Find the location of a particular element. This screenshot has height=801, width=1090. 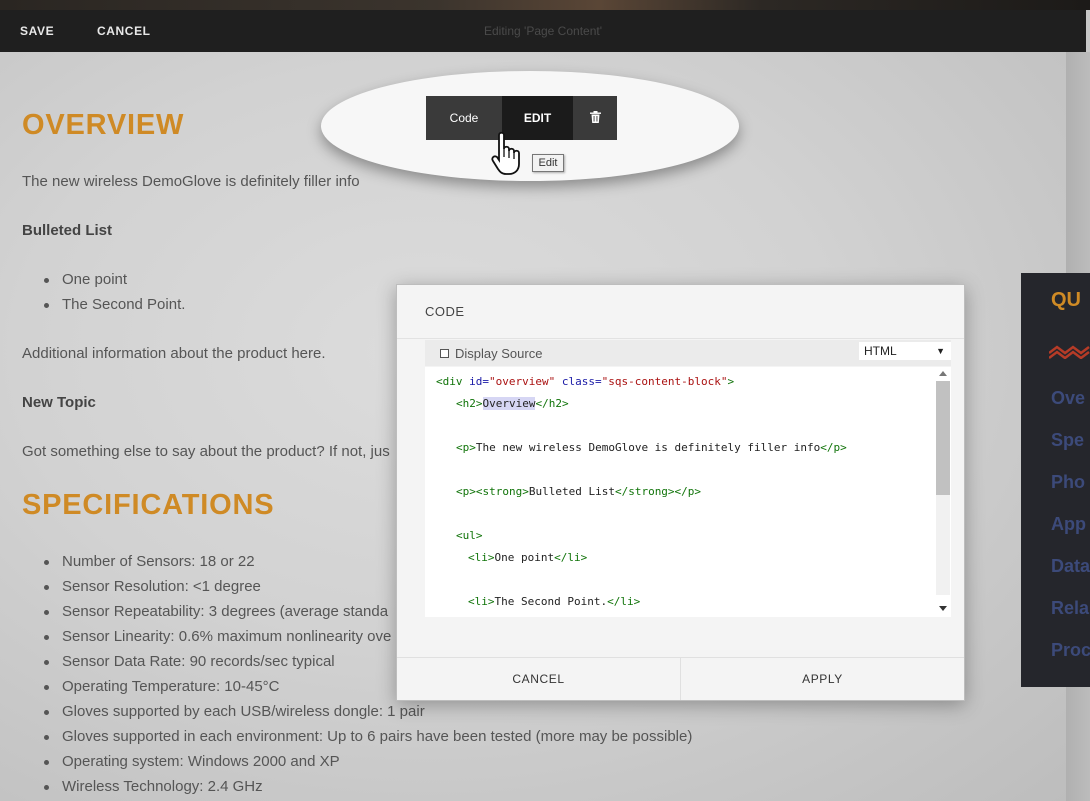

delete-block-button is located at coordinates (595, 118).